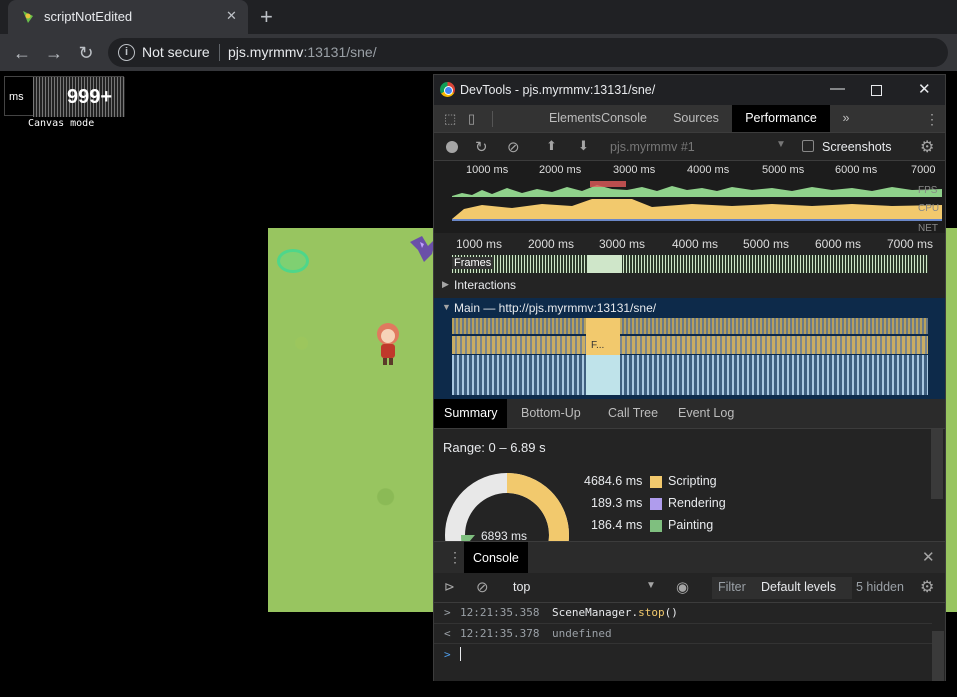 Image resolution: width=957 pixels, height=697 pixels. What do you see at coordinates (521, 587) in the screenshot?
I see `context-select: top` at bounding box center [521, 587].